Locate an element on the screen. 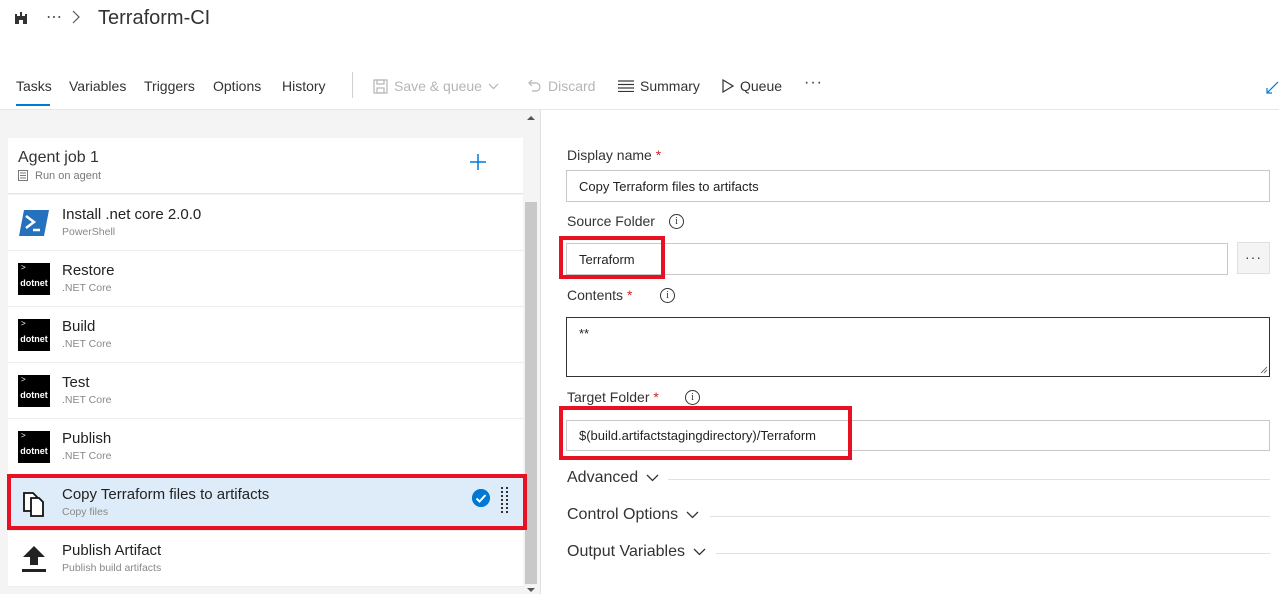 The height and width of the screenshot is (594, 1279). output-variables-label: Output Variables is located at coordinates (626, 551).